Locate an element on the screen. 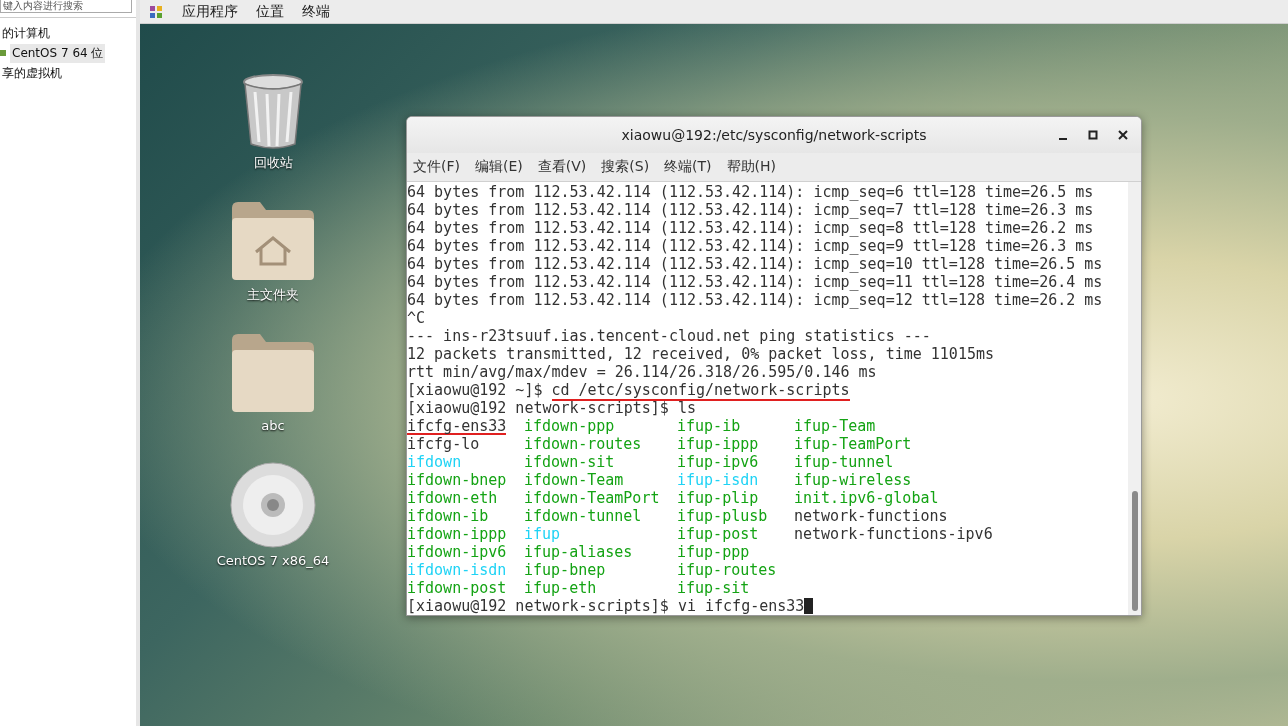  file-name: ifdown-sit is located at coordinates (569, 462).